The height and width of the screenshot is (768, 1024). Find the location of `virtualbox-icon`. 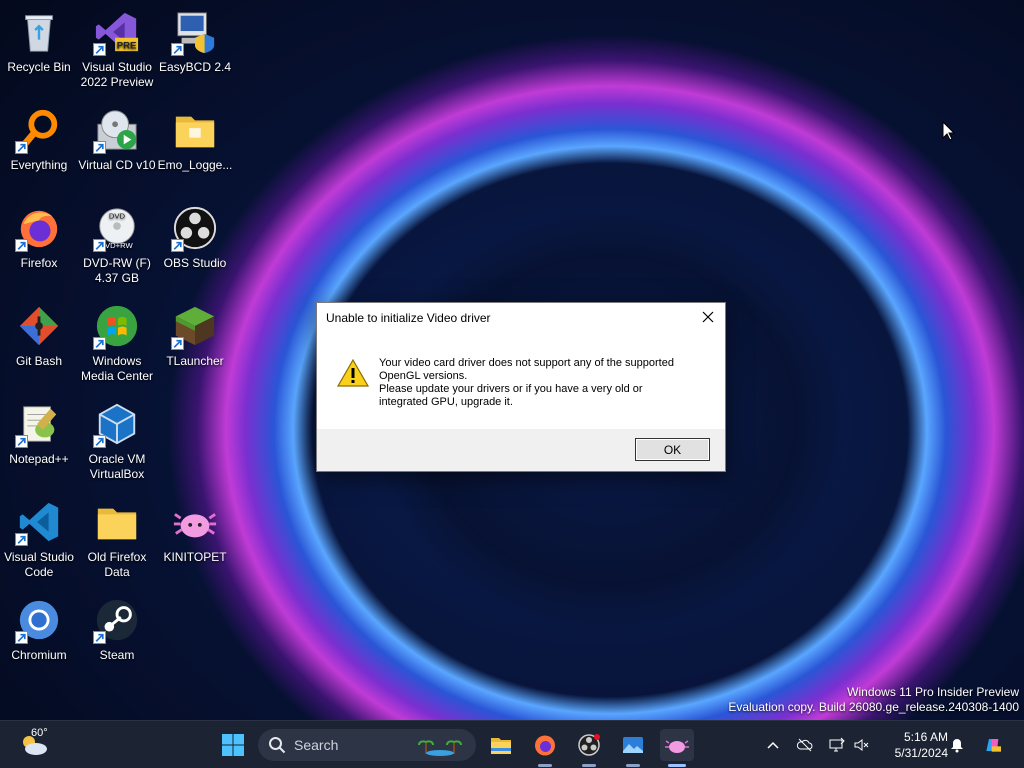

virtualbox-icon is located at coordinates (117, 424).